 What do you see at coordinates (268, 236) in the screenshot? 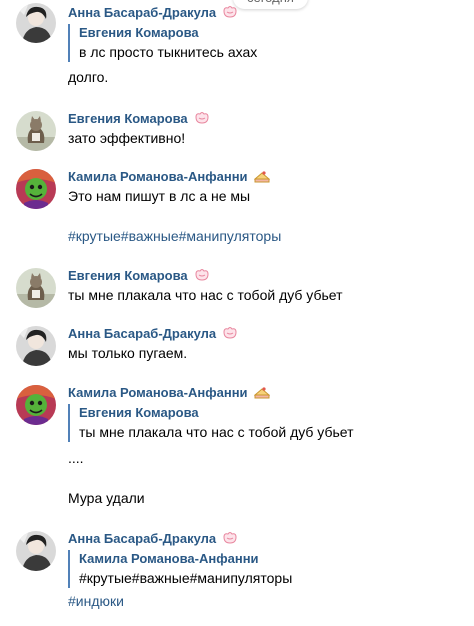
I see `hashtag-link: #крутые#важные#манипуляторы` at bounding box center [268, 236].